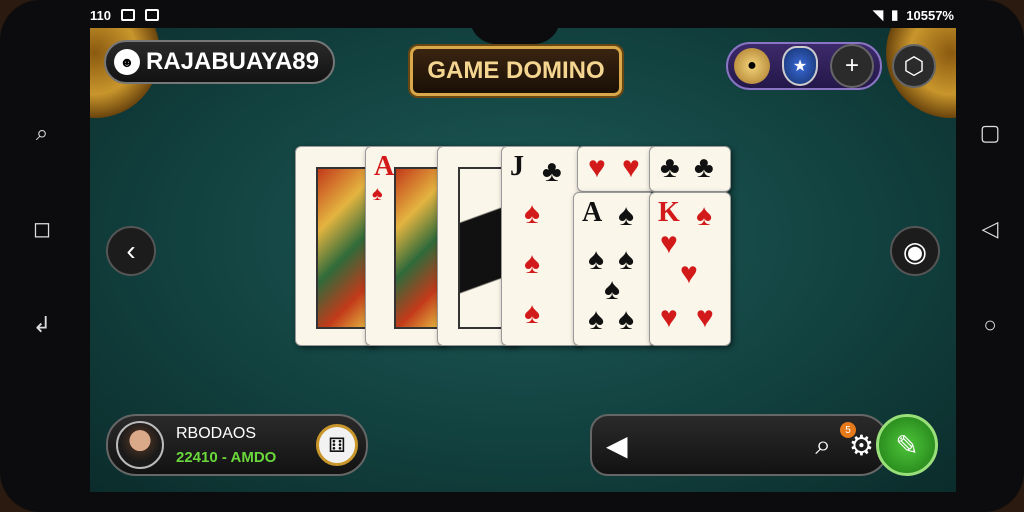 This screenshot has width=1024, height=512. What do you see at coordinates (617, 445) in the screenshot?
I see `back-arrow-button: ◀` at bounding box center [617, 445].